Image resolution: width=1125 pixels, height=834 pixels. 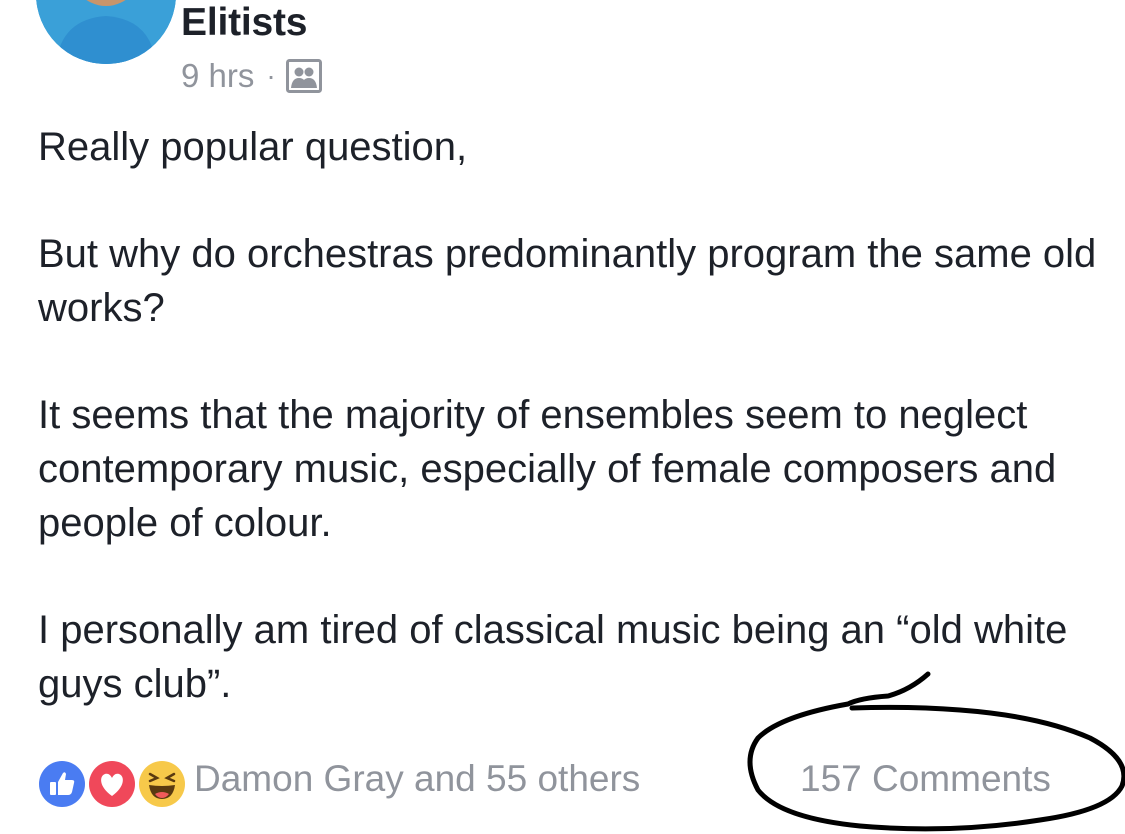 What do you see at coordinates (417, 779) in the screenshot?
I see `reactors-link: Damon Gray and 55 others` at bounding box center [417, 779].